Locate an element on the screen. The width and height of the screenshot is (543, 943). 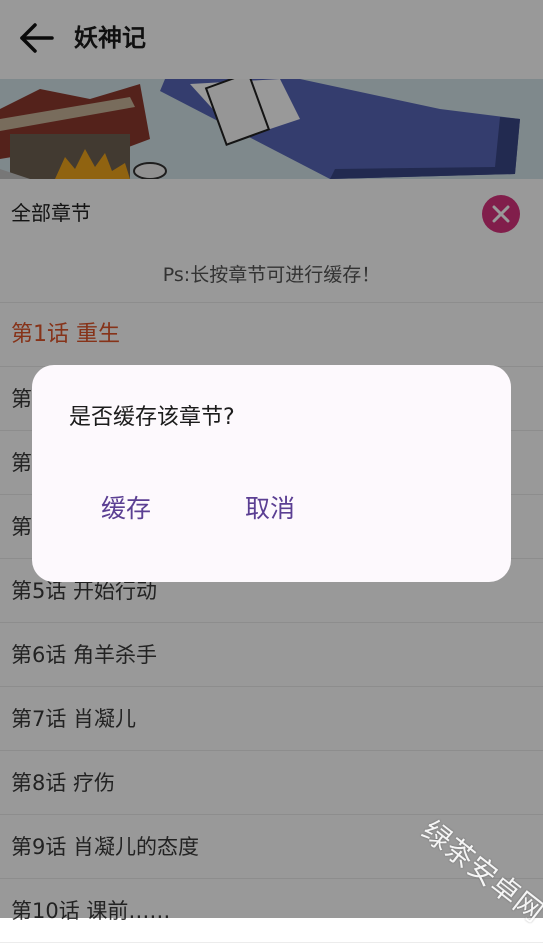
dialog-message: 是否缓存该章节? is located at coordinates (152, 417).